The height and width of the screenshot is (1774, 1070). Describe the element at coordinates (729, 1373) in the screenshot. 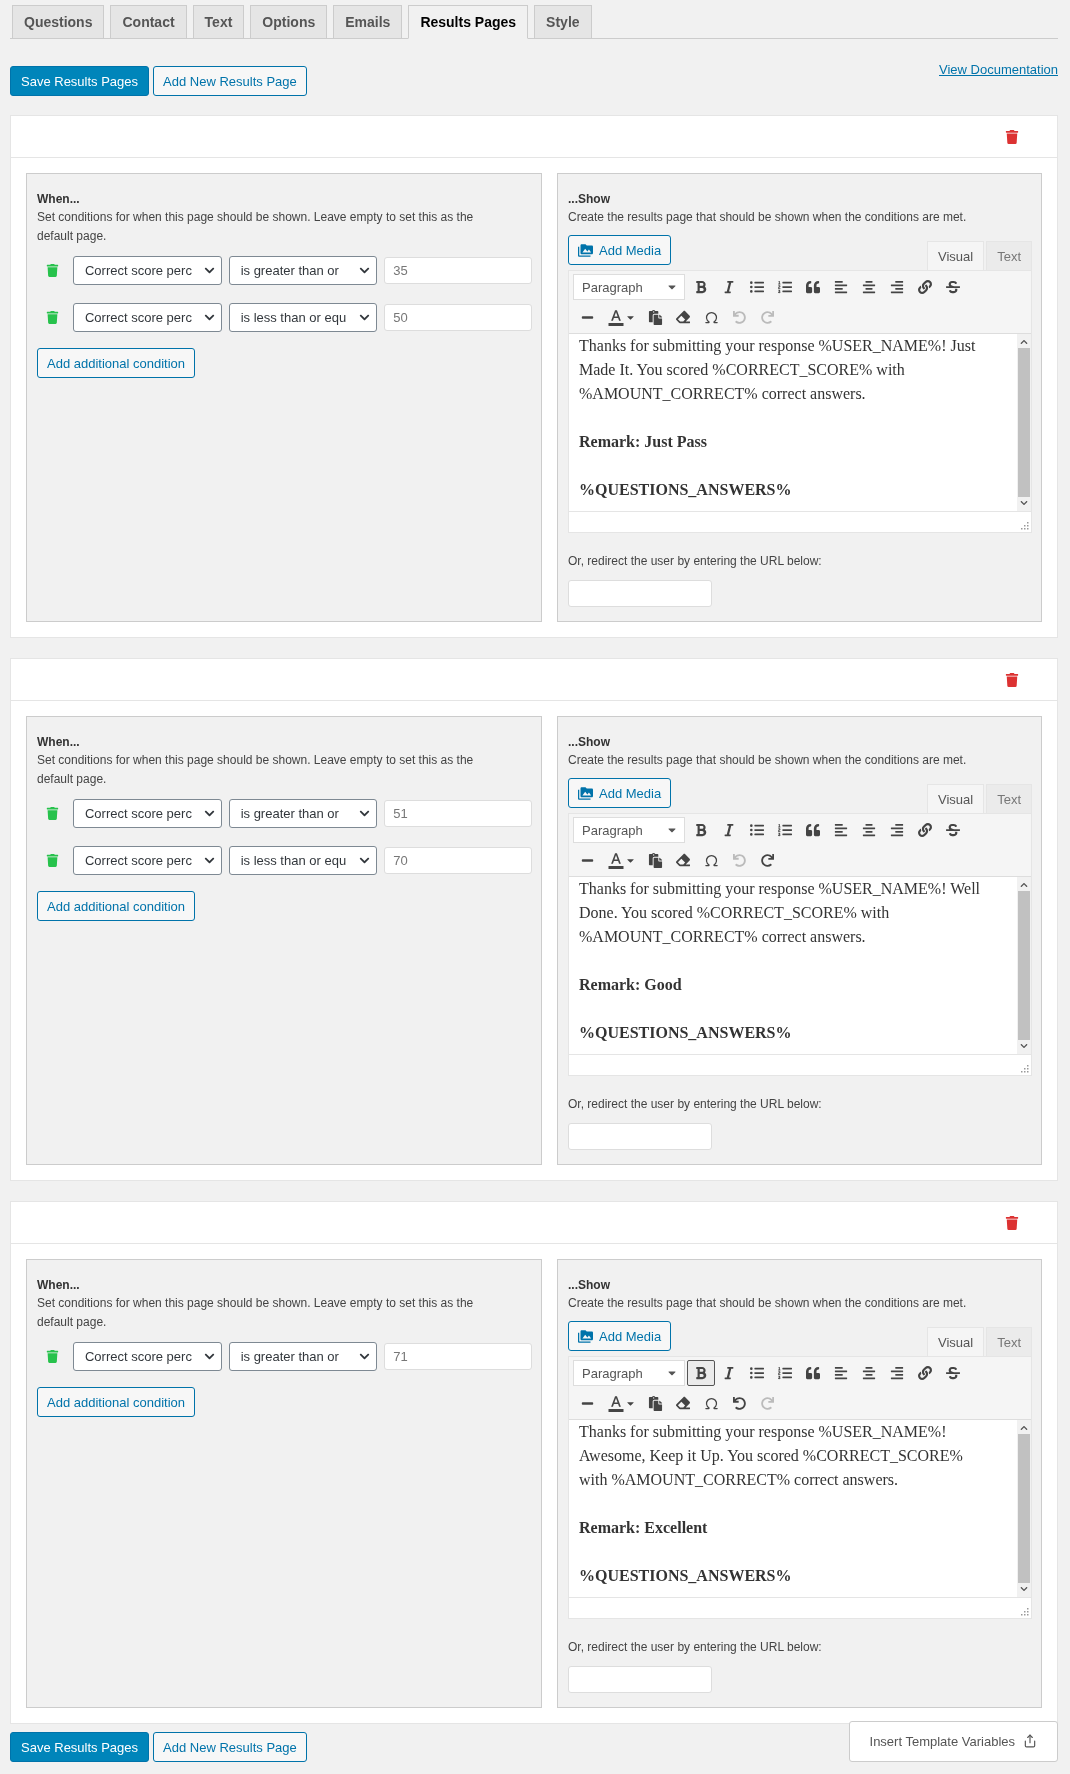

I see `italic-icon` at that location.